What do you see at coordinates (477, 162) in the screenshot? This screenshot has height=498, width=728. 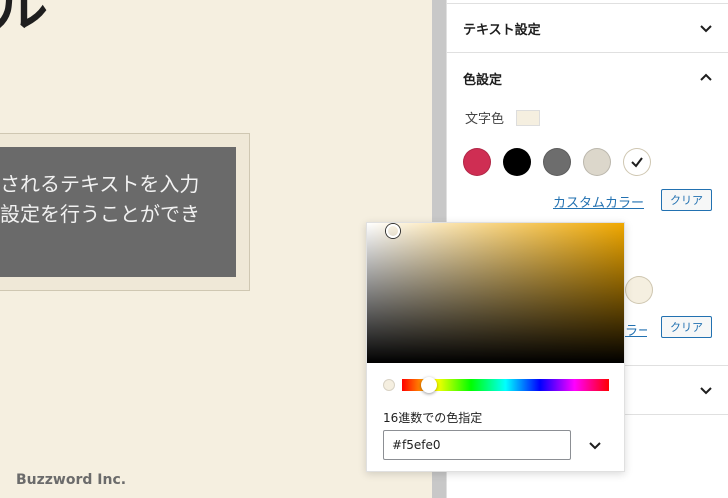 I see `swatch-crimson` at bounding box center [477, 162].